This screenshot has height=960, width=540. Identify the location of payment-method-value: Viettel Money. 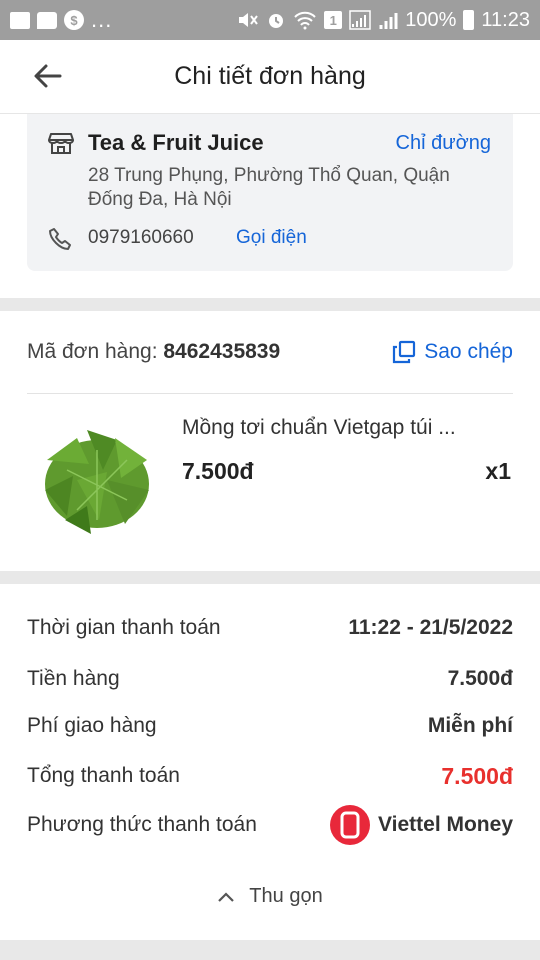
(445, 824).